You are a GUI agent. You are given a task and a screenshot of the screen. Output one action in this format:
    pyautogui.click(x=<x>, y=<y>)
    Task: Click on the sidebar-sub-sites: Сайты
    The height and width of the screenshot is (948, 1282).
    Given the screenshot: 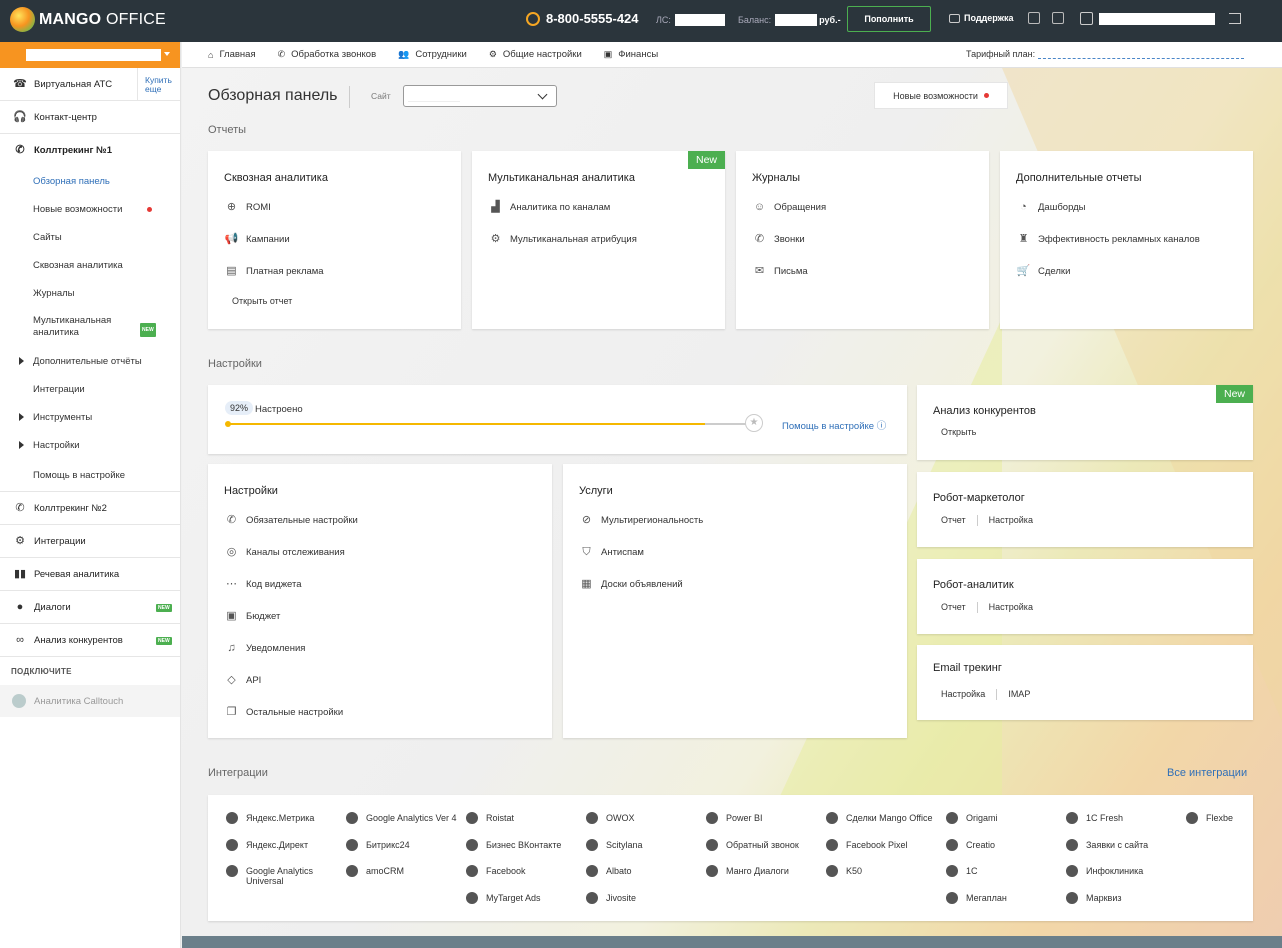 What is the action you would take?
    pyautogui.click(x=90, y=237)
    